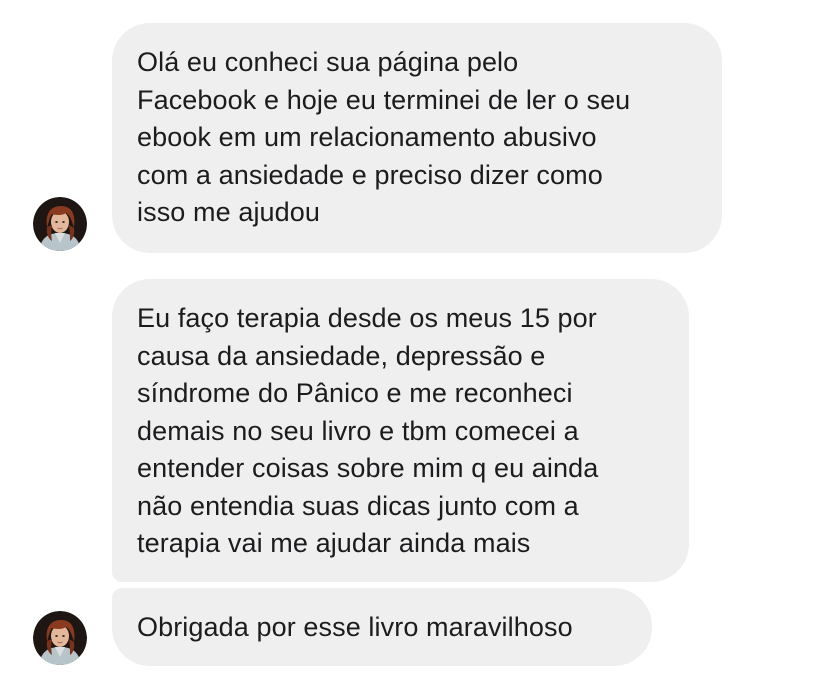 The image size is (828, 677). What do you see at coordinates (358, 505) in the screenshot?
I see `message-text-line: não entendia suas dicas junto com a` at bounding box center [358, 505].